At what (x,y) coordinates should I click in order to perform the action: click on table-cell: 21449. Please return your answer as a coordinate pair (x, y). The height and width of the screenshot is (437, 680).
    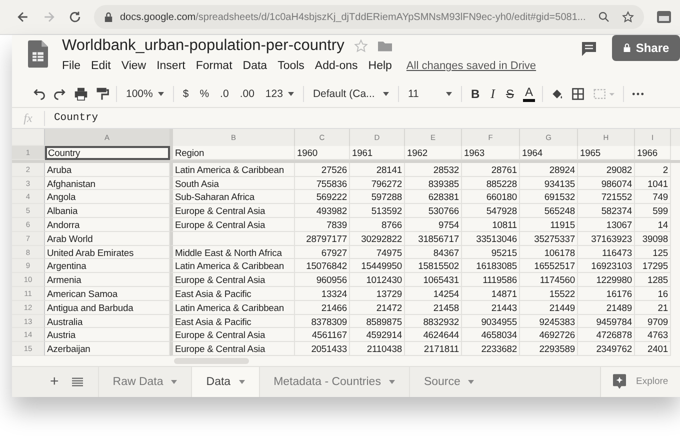
    Looking at the image, I should click on (562, 307).